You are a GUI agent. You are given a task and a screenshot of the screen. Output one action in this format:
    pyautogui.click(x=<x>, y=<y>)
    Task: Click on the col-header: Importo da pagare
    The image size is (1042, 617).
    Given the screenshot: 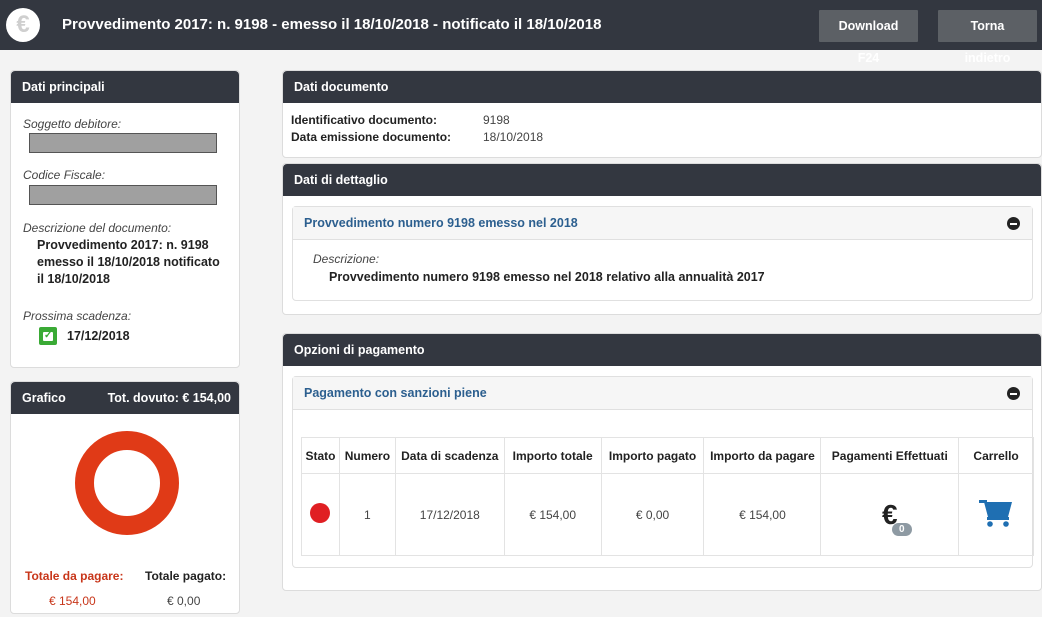 What is the action you would take?
    pyautogui.click(x=762, y=455)
    